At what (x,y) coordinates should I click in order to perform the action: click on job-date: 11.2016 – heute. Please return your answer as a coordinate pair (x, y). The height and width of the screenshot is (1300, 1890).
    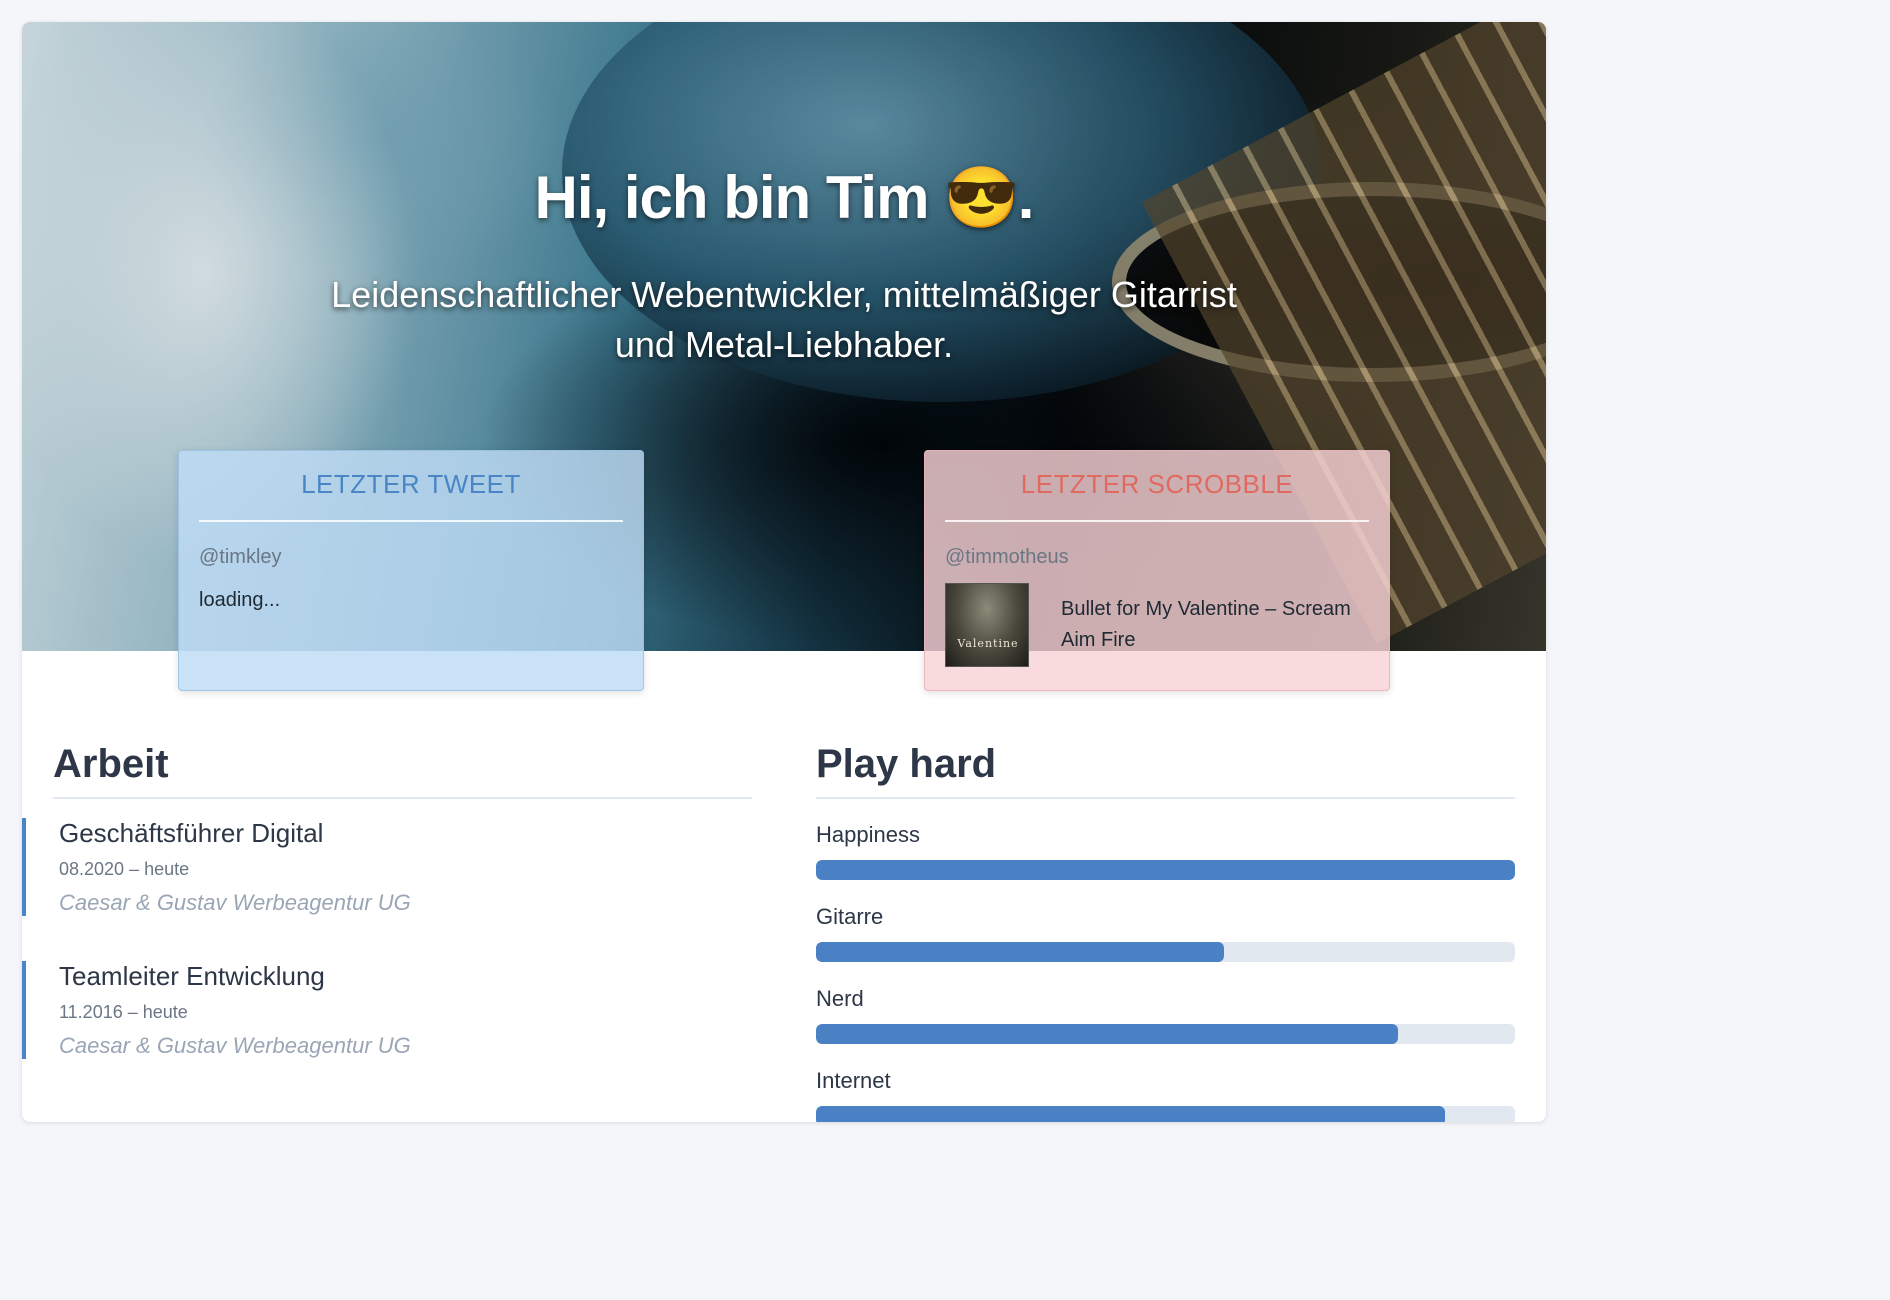
    Looking at the image, I should click on (123, 1012).